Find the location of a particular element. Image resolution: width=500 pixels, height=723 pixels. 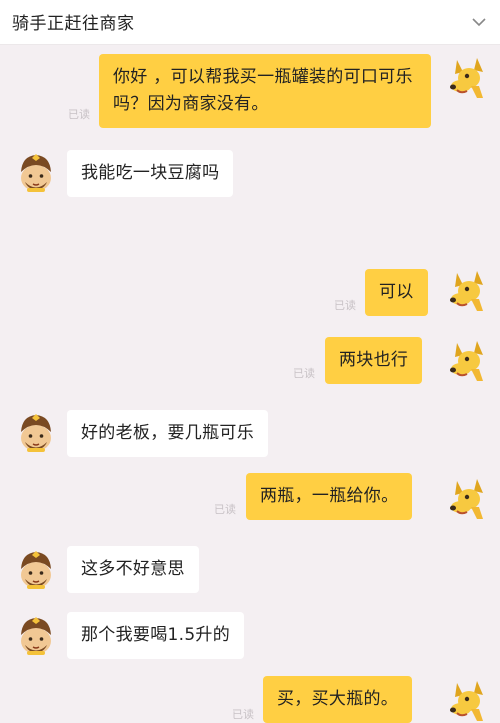

incoming-message-bubble: 好的老板，要几瓶可乐 is located at coordinates (167, 433).